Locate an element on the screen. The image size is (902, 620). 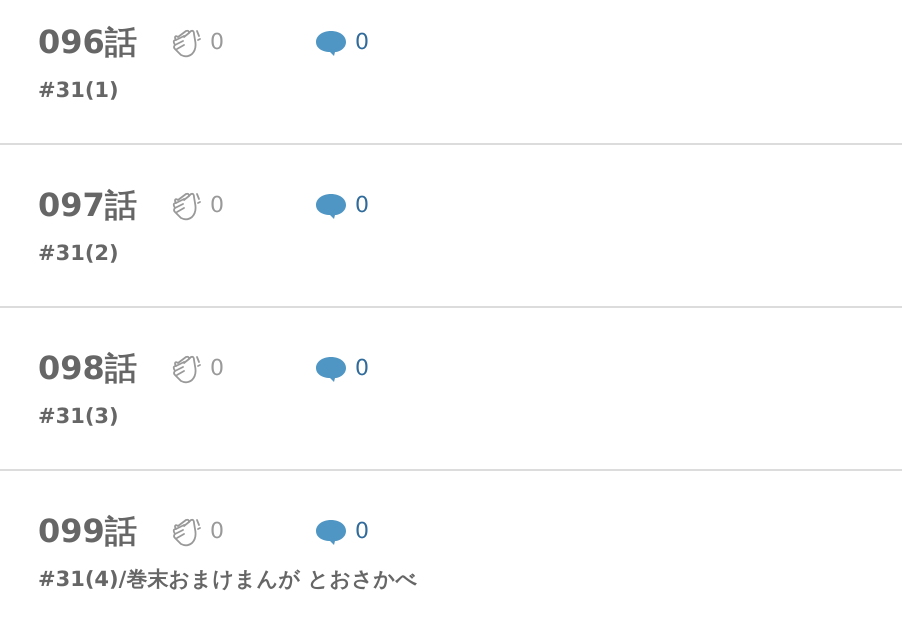
episode-subtitle: #31(3) is located at coordinates (79, 416).